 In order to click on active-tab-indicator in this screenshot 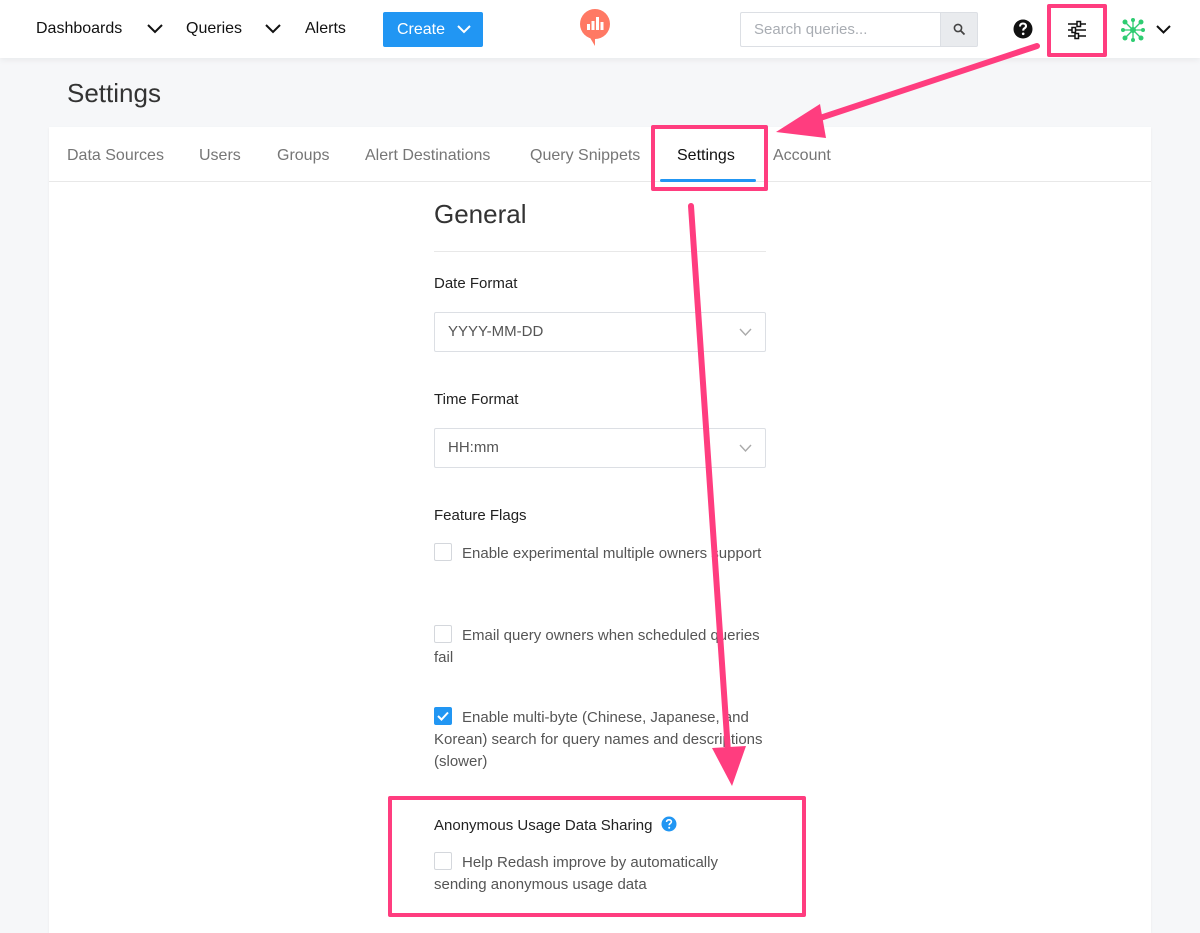, I will do `click(708, 180)`.